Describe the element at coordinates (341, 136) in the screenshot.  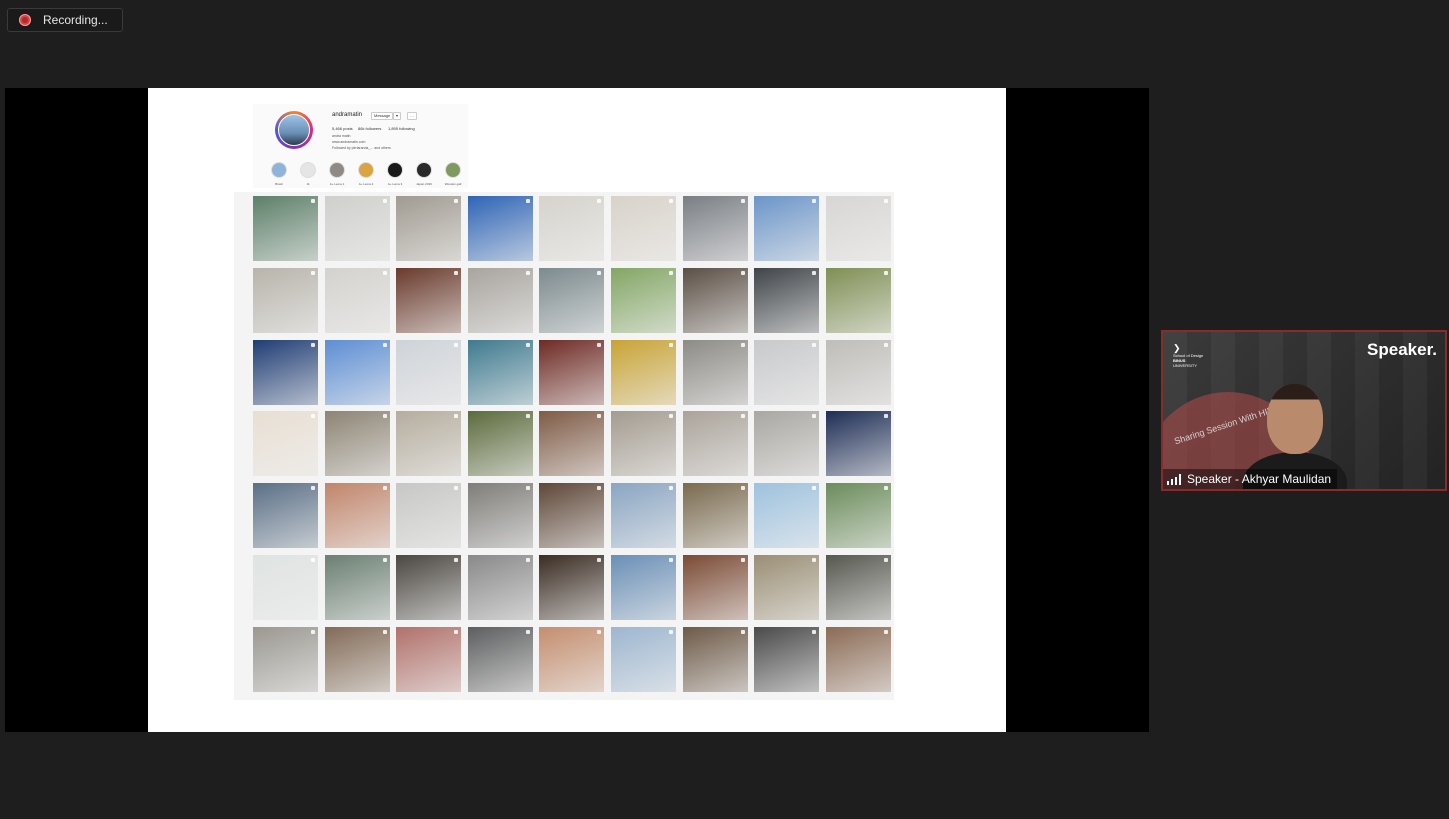
I see `profile-bio-name: andra matin` at that location.